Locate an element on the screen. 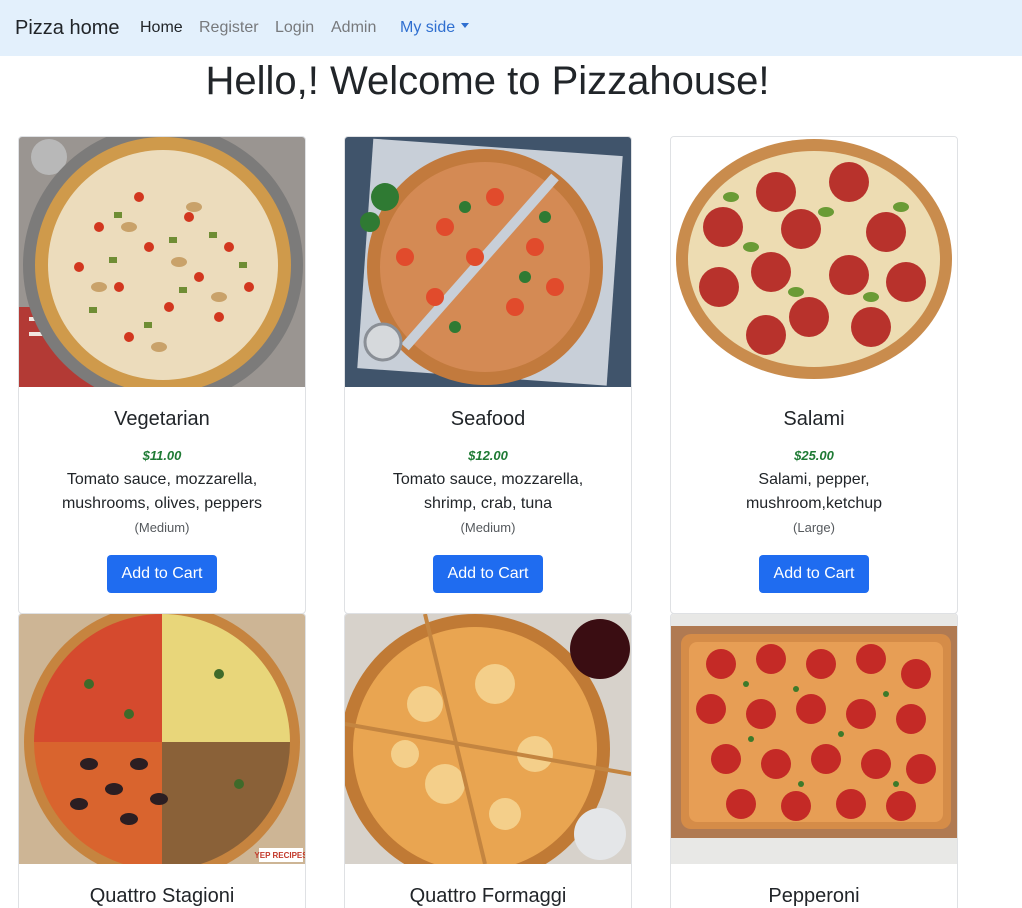 Image resolution: width=1022 pixels, height=908 pixels. nav-register-link: Register is located at coordinates (229, 28).